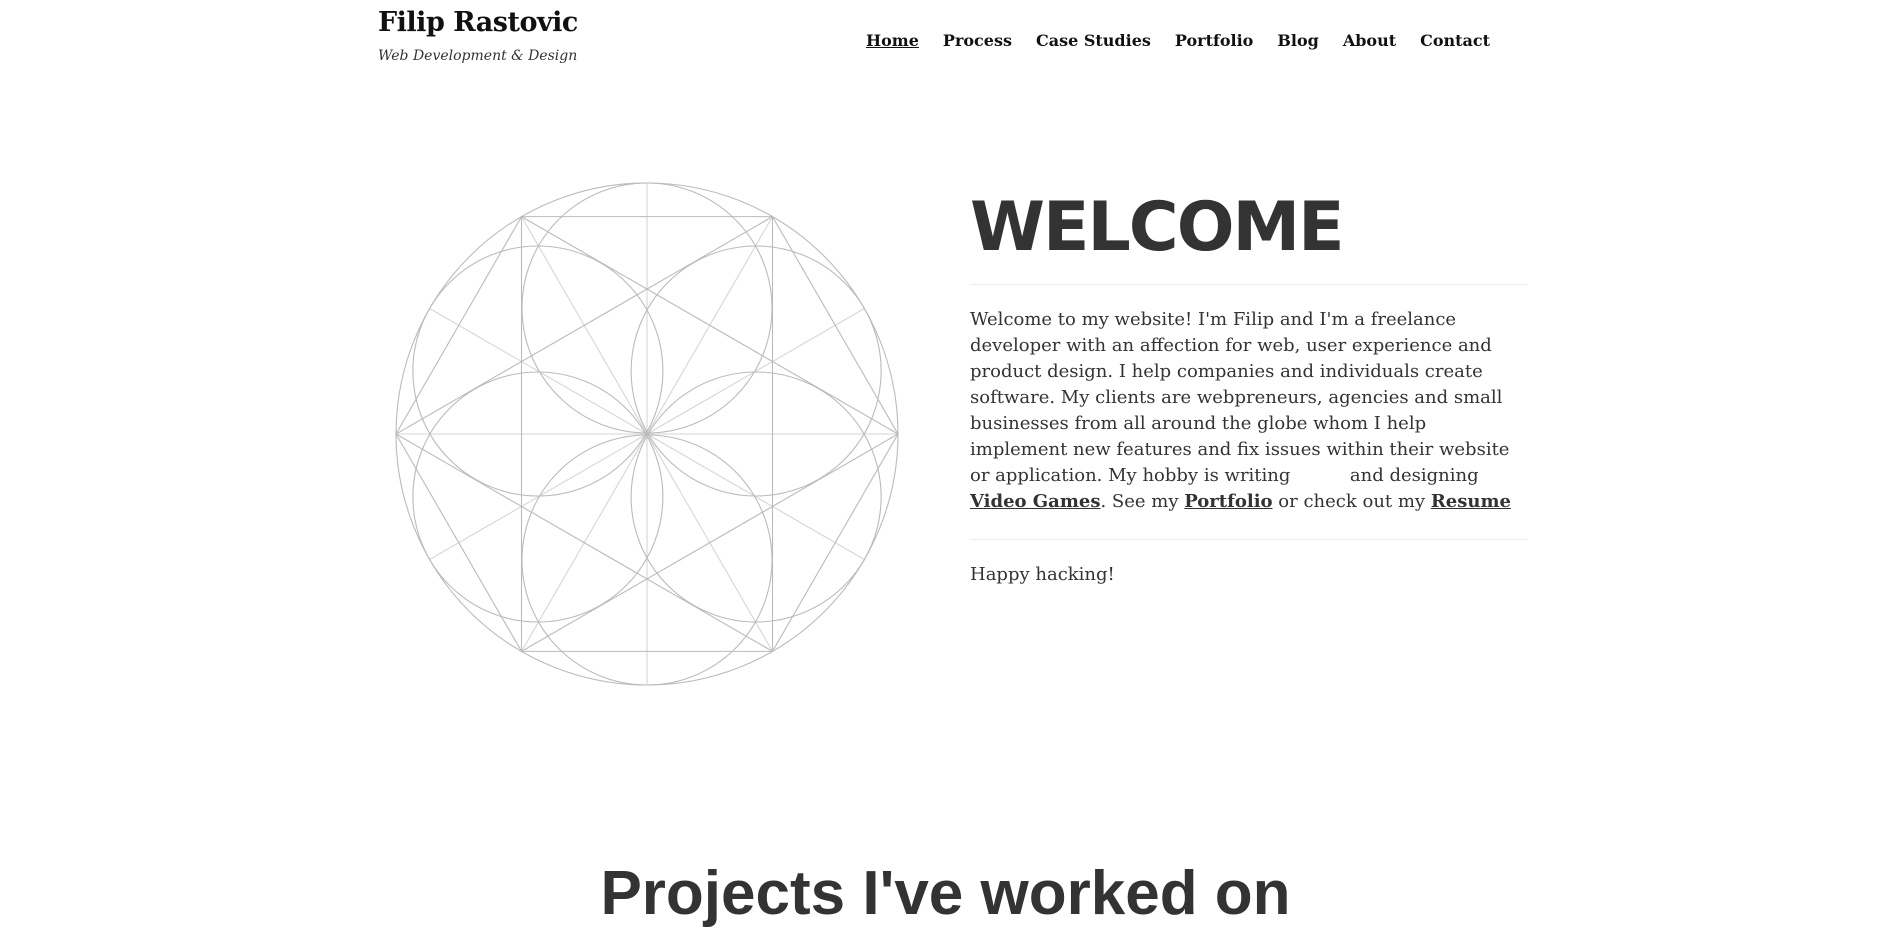 The image size is (1891, 938). Describe the element at coordinates (892, 41) in the screenshot. I see `nav-link-home: Home` at that location.